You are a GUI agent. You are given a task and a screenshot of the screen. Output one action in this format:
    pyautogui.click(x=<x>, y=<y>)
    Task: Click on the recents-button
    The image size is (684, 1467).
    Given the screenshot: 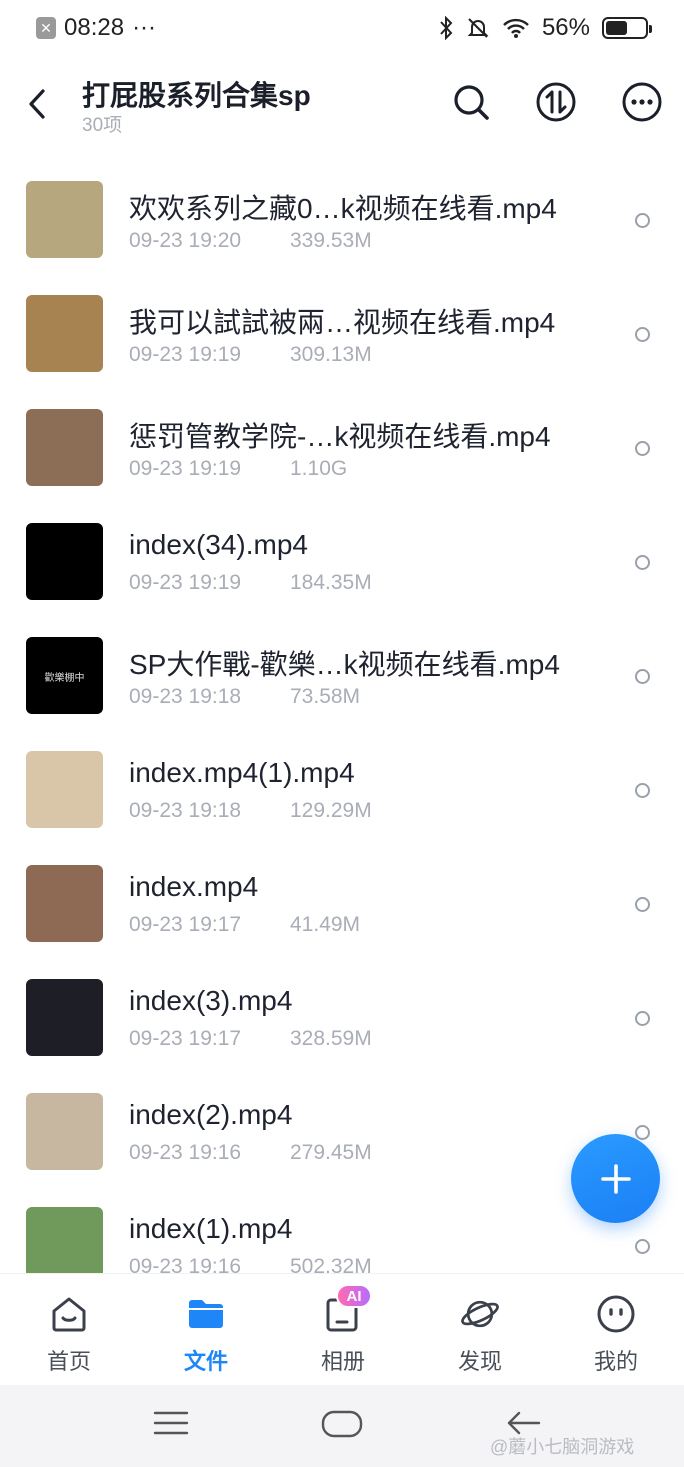 What is the action you would take?
    pyautogui.click(x=171, y=1423)
    